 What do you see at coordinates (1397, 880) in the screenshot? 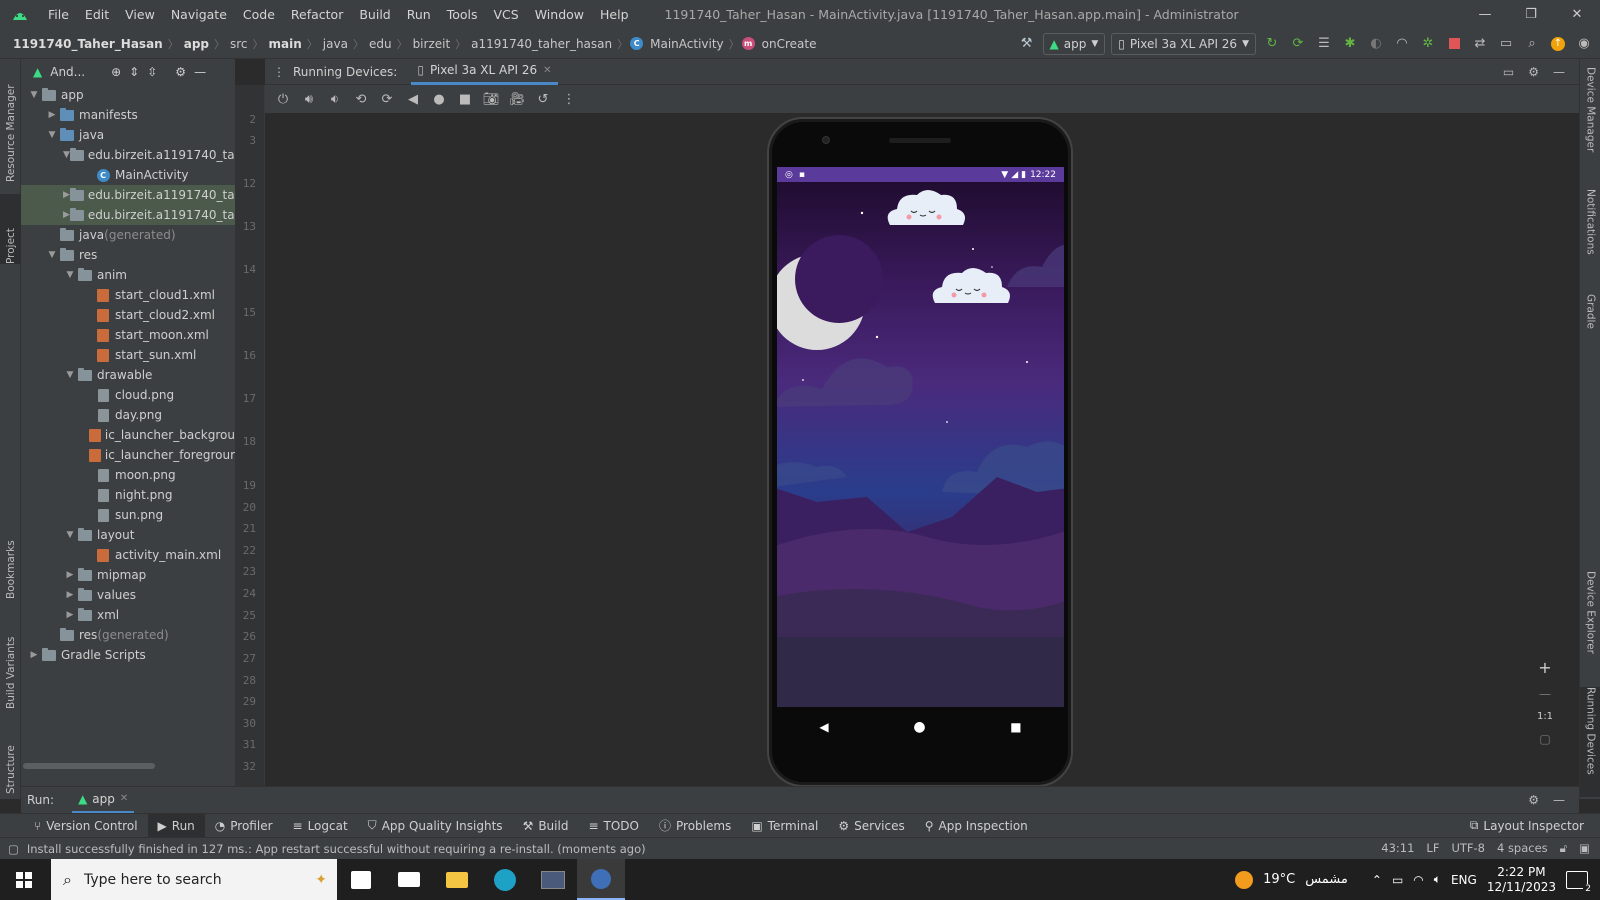
I see `battery-icon: ▭` at bounding box center [1397, 880].